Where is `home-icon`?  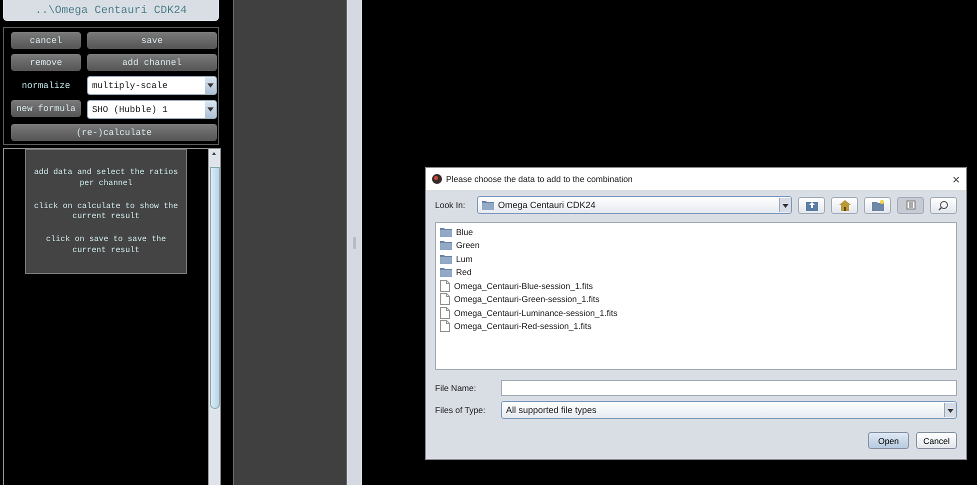 home-icon is located at coordinates (844, 205).